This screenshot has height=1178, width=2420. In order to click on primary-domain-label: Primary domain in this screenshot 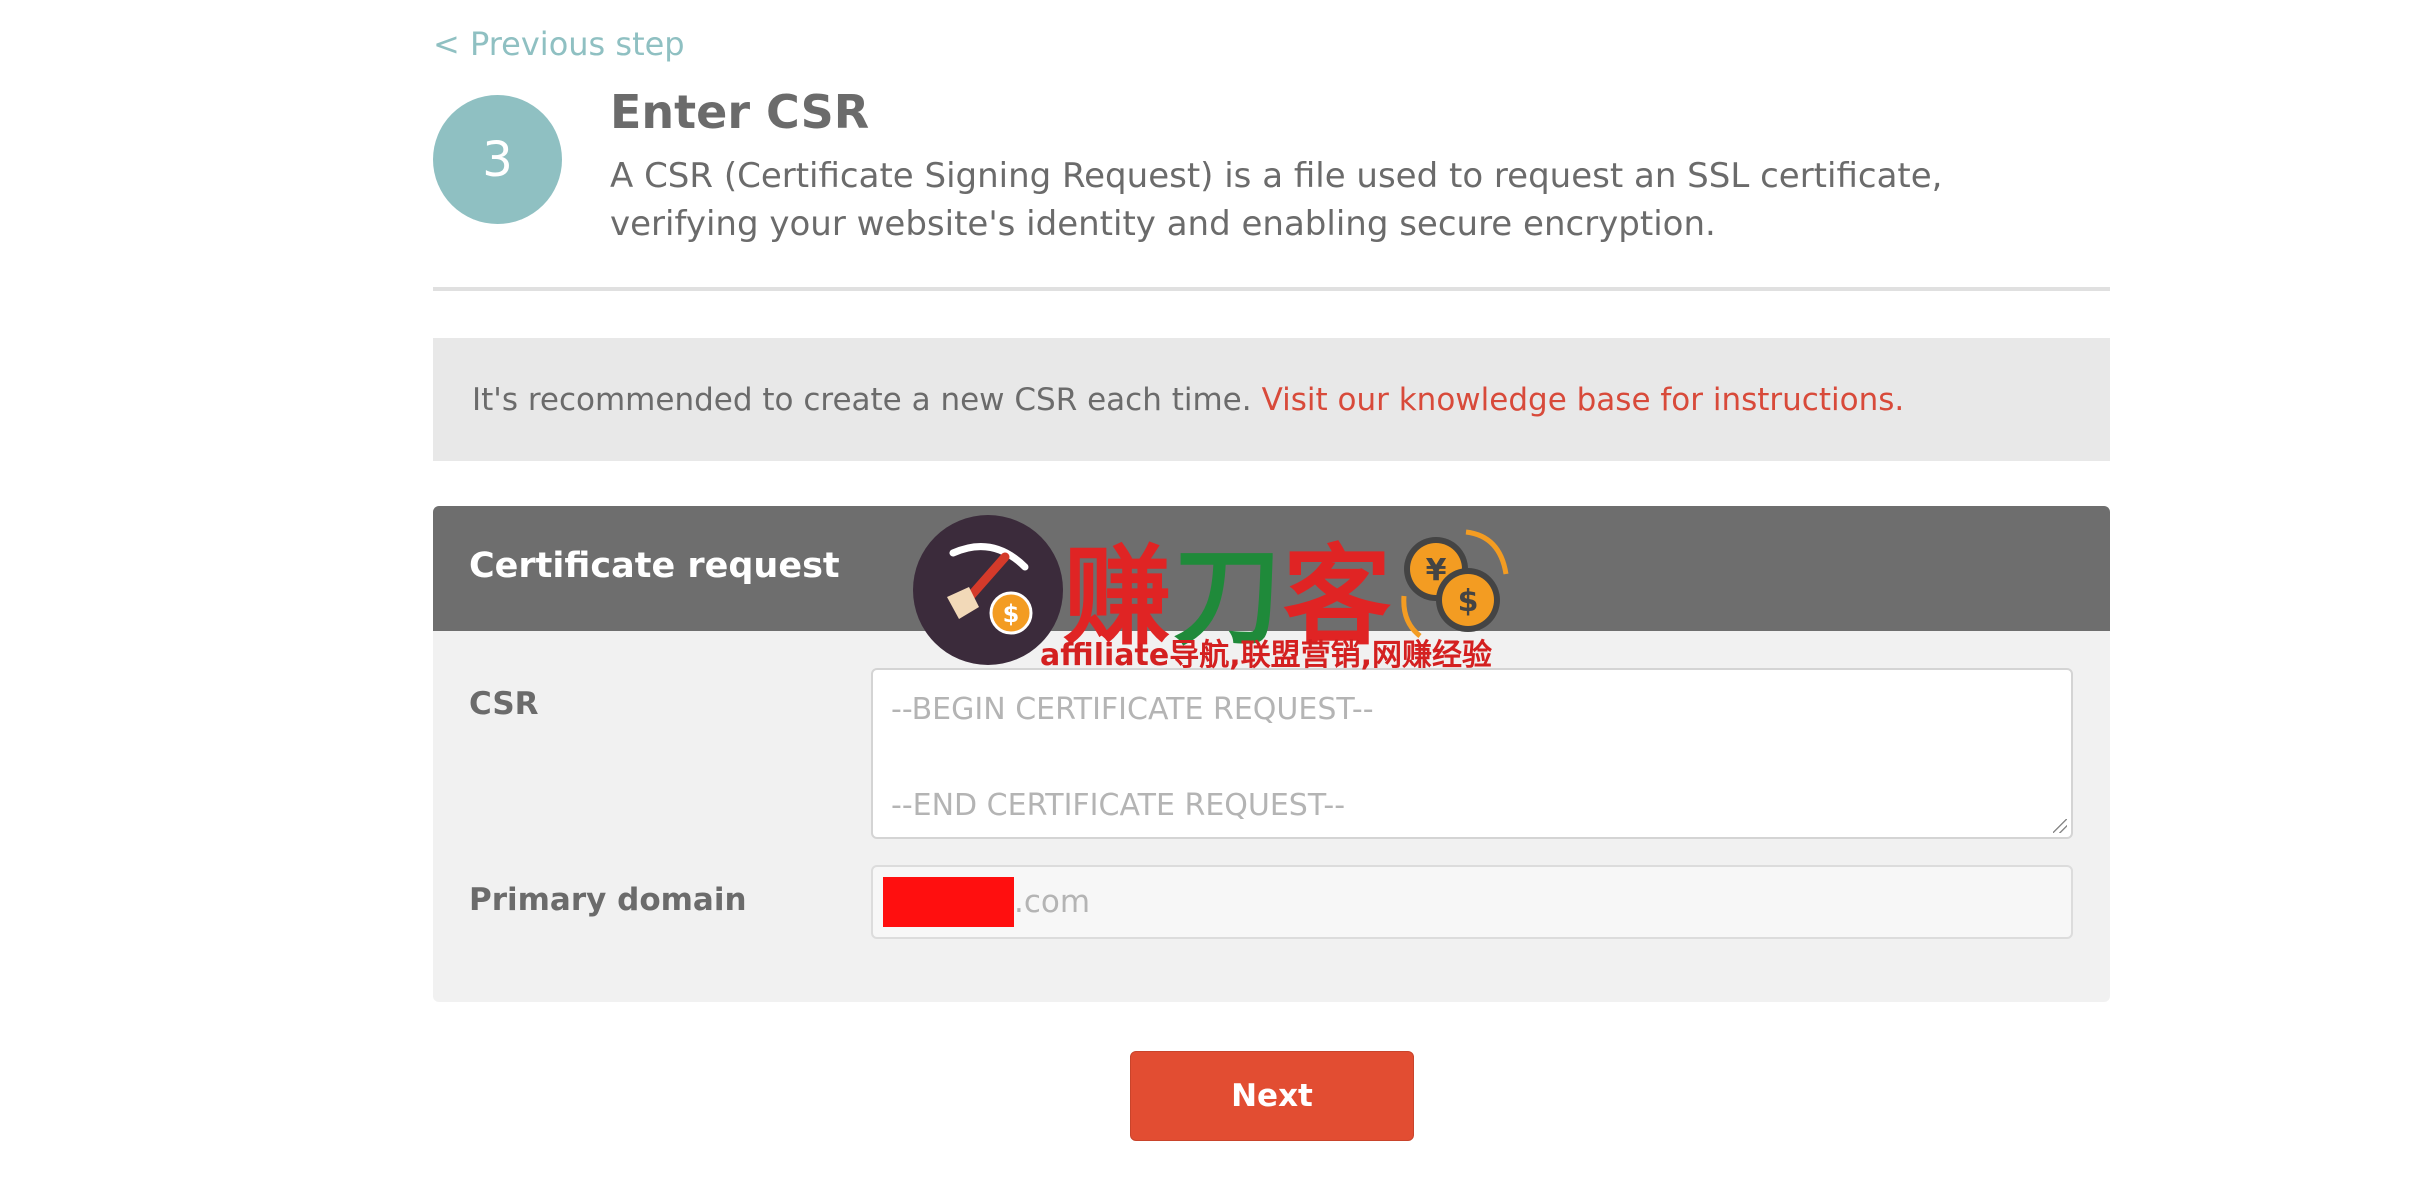, I will do `click(608, 900)`.